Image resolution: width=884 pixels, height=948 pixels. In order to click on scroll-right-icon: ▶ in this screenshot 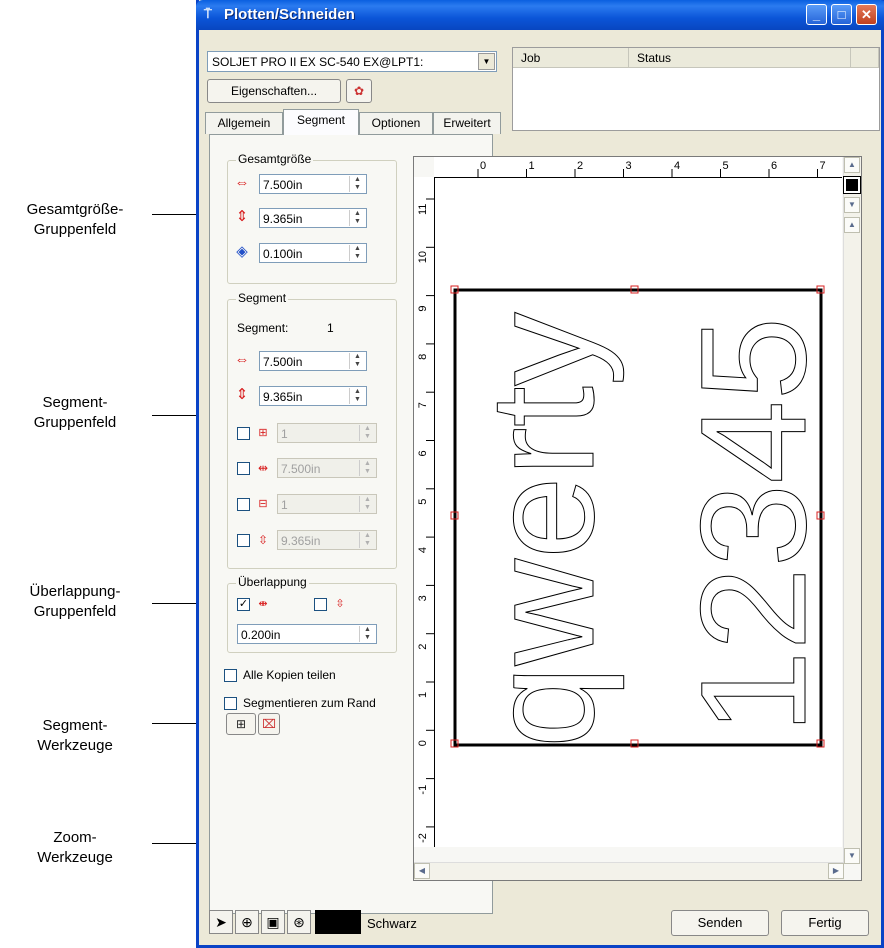, I will do `click(836, 871)`.